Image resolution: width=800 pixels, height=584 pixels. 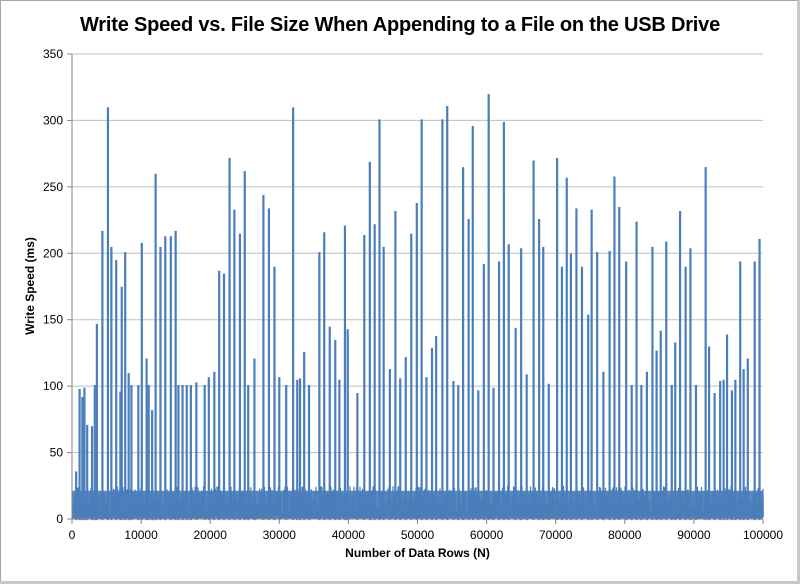 I want to click on x-tick-label: 80000, so click(x=625, y=535).